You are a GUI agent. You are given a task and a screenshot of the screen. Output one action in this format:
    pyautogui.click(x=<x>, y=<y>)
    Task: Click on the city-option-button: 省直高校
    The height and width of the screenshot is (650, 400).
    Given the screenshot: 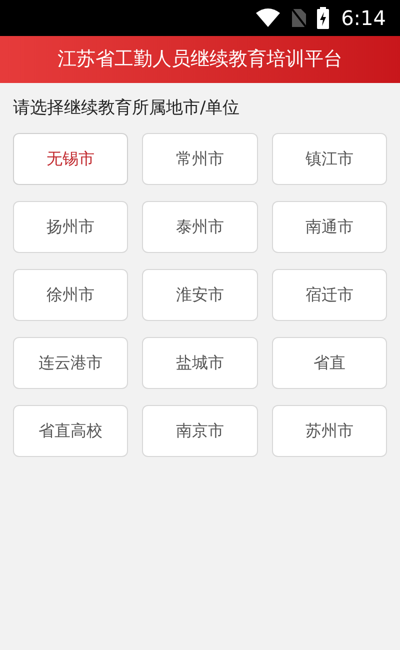 What is the action you would take?
    pyautogui.click(x=70, y=430)
    